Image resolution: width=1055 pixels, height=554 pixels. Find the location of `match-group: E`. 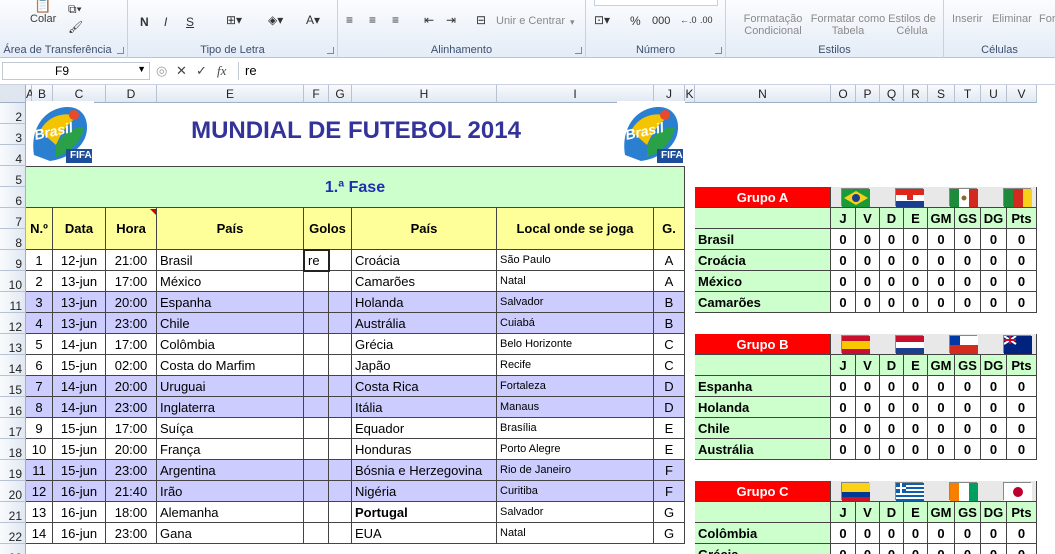

match-group: E is located at coordinates (669, 449).